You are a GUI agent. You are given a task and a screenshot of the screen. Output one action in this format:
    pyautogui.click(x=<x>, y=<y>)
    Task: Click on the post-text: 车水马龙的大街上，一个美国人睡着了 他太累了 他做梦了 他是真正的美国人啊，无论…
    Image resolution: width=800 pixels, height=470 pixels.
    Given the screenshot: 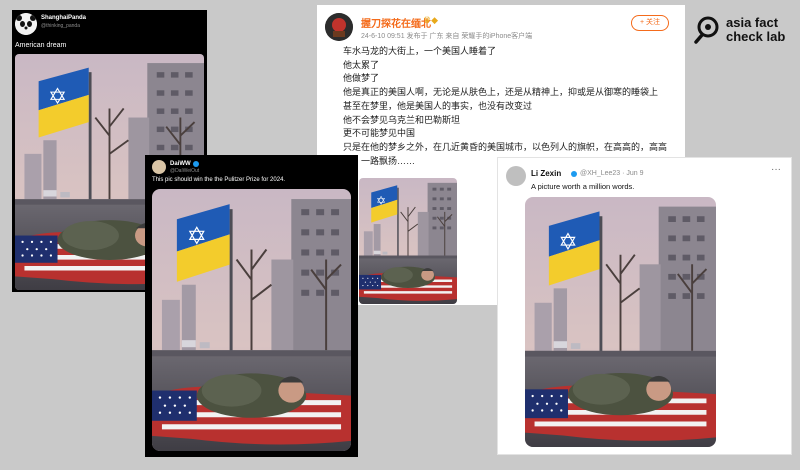 What is the action you would take?
    pyautogui.click(x=508, y=106)
    